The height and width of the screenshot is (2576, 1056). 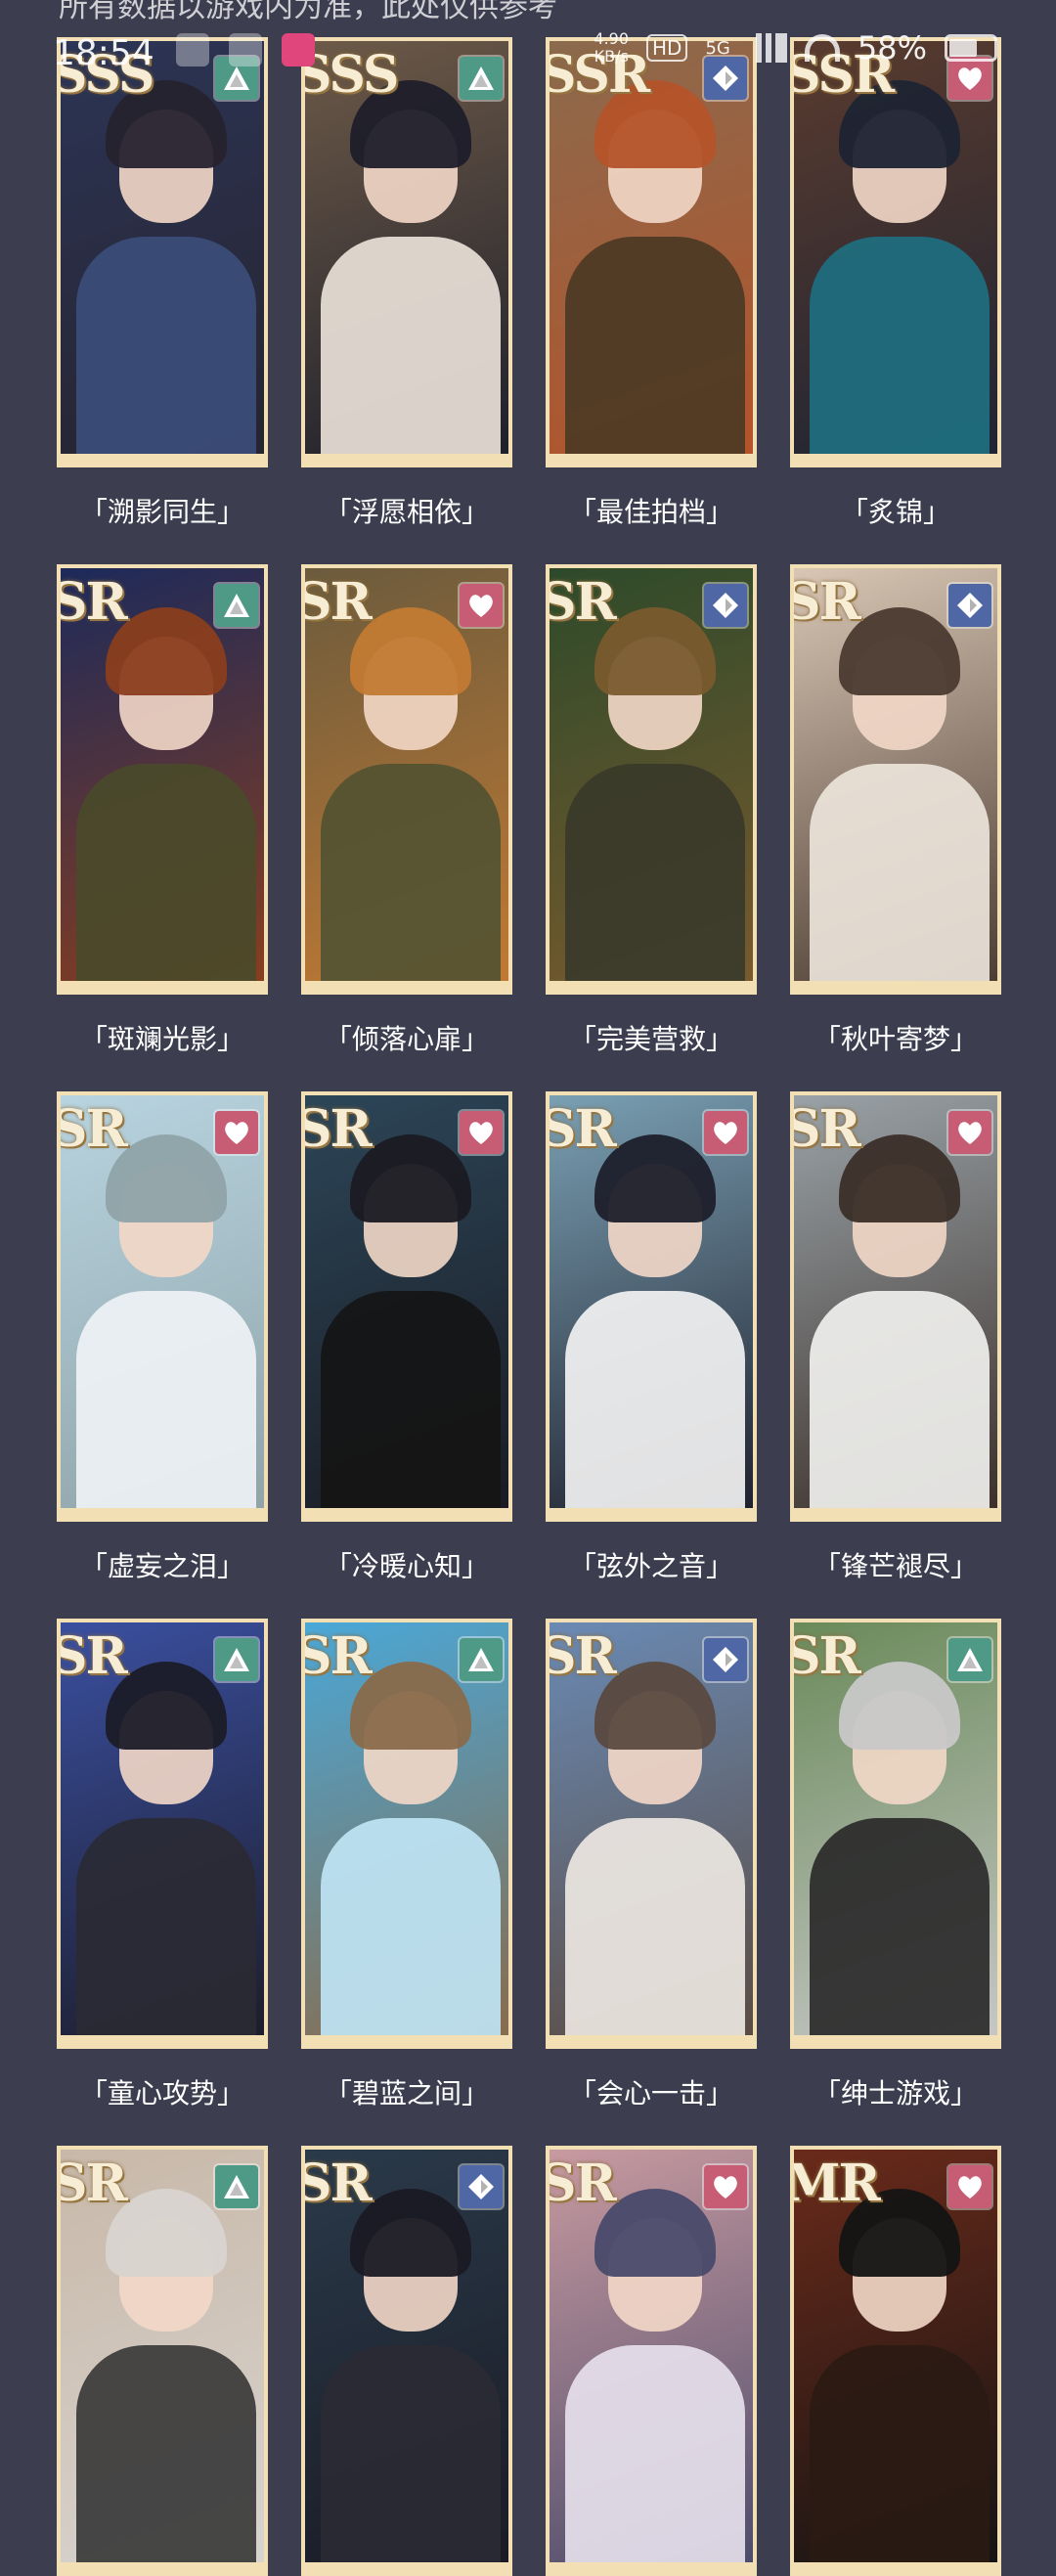 I want to click on card-name: 「碧蓝之间」, so click(x=406, y=2093).